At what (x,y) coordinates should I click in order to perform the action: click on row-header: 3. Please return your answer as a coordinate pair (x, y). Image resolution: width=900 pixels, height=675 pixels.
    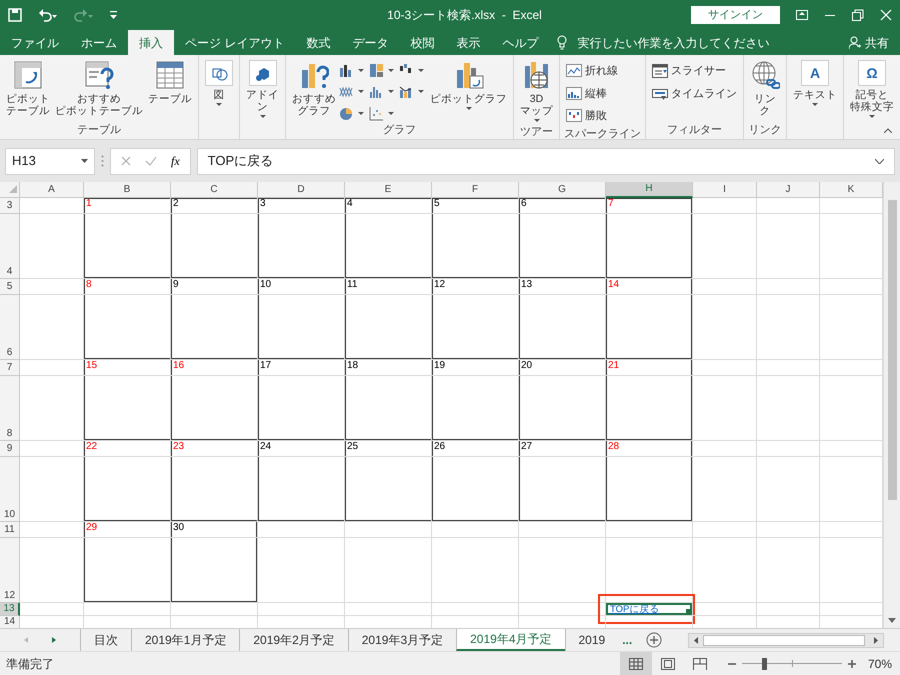
    Looking at the image, I should click on (10, 206).